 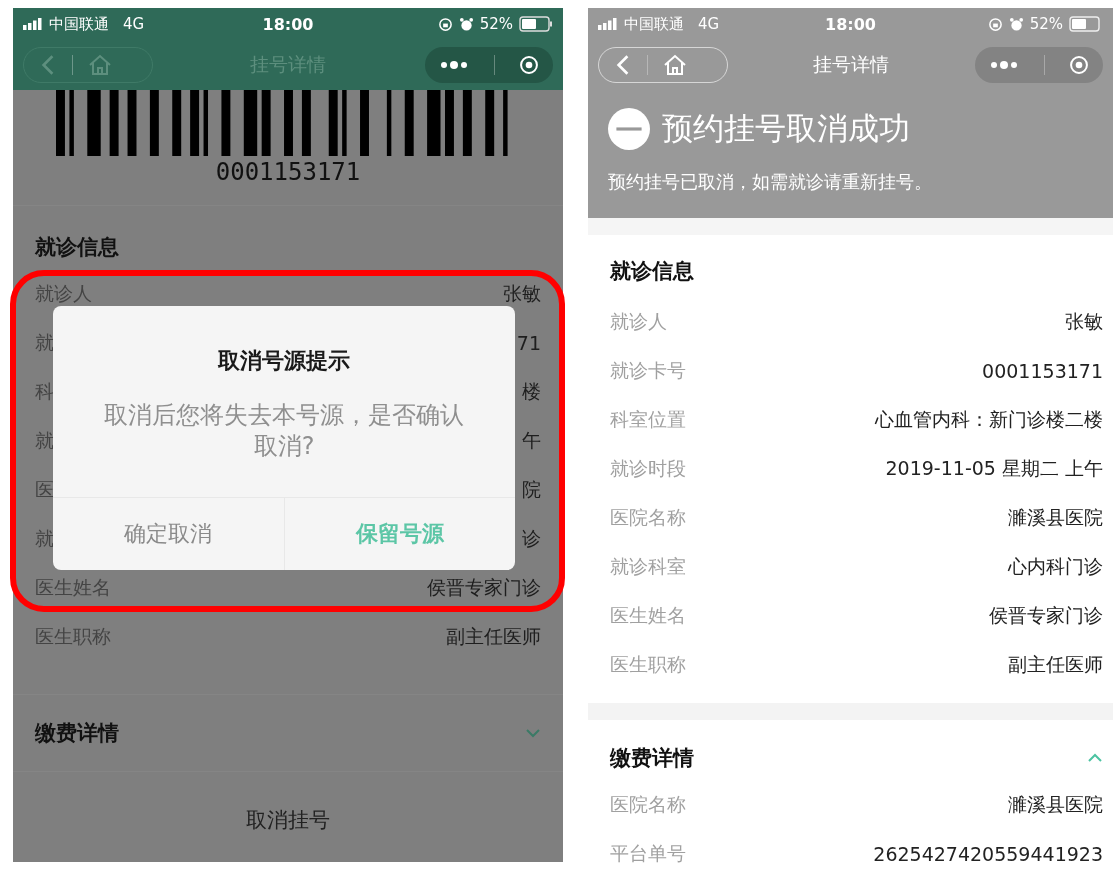 I want to click on field-value: 院, so click(x=531, y=489).